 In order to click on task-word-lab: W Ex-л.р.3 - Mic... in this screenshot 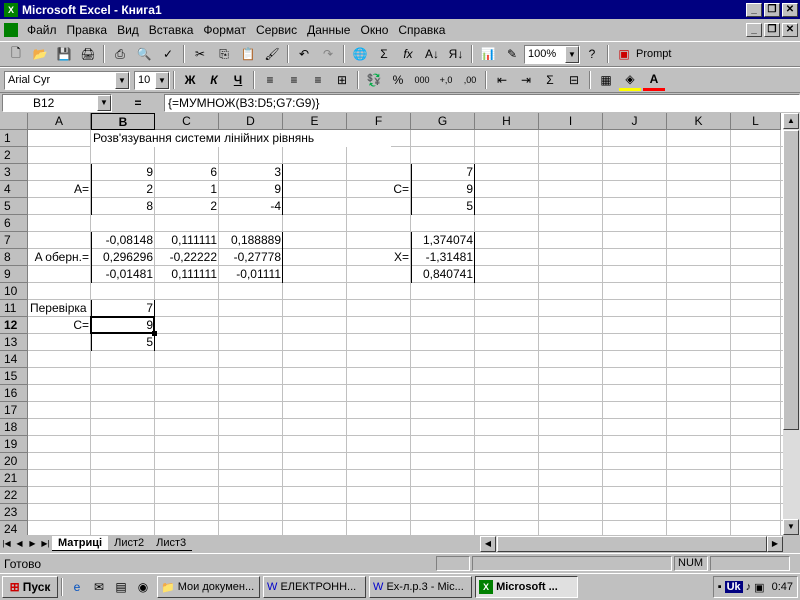, I will do `click(420, 587)`.